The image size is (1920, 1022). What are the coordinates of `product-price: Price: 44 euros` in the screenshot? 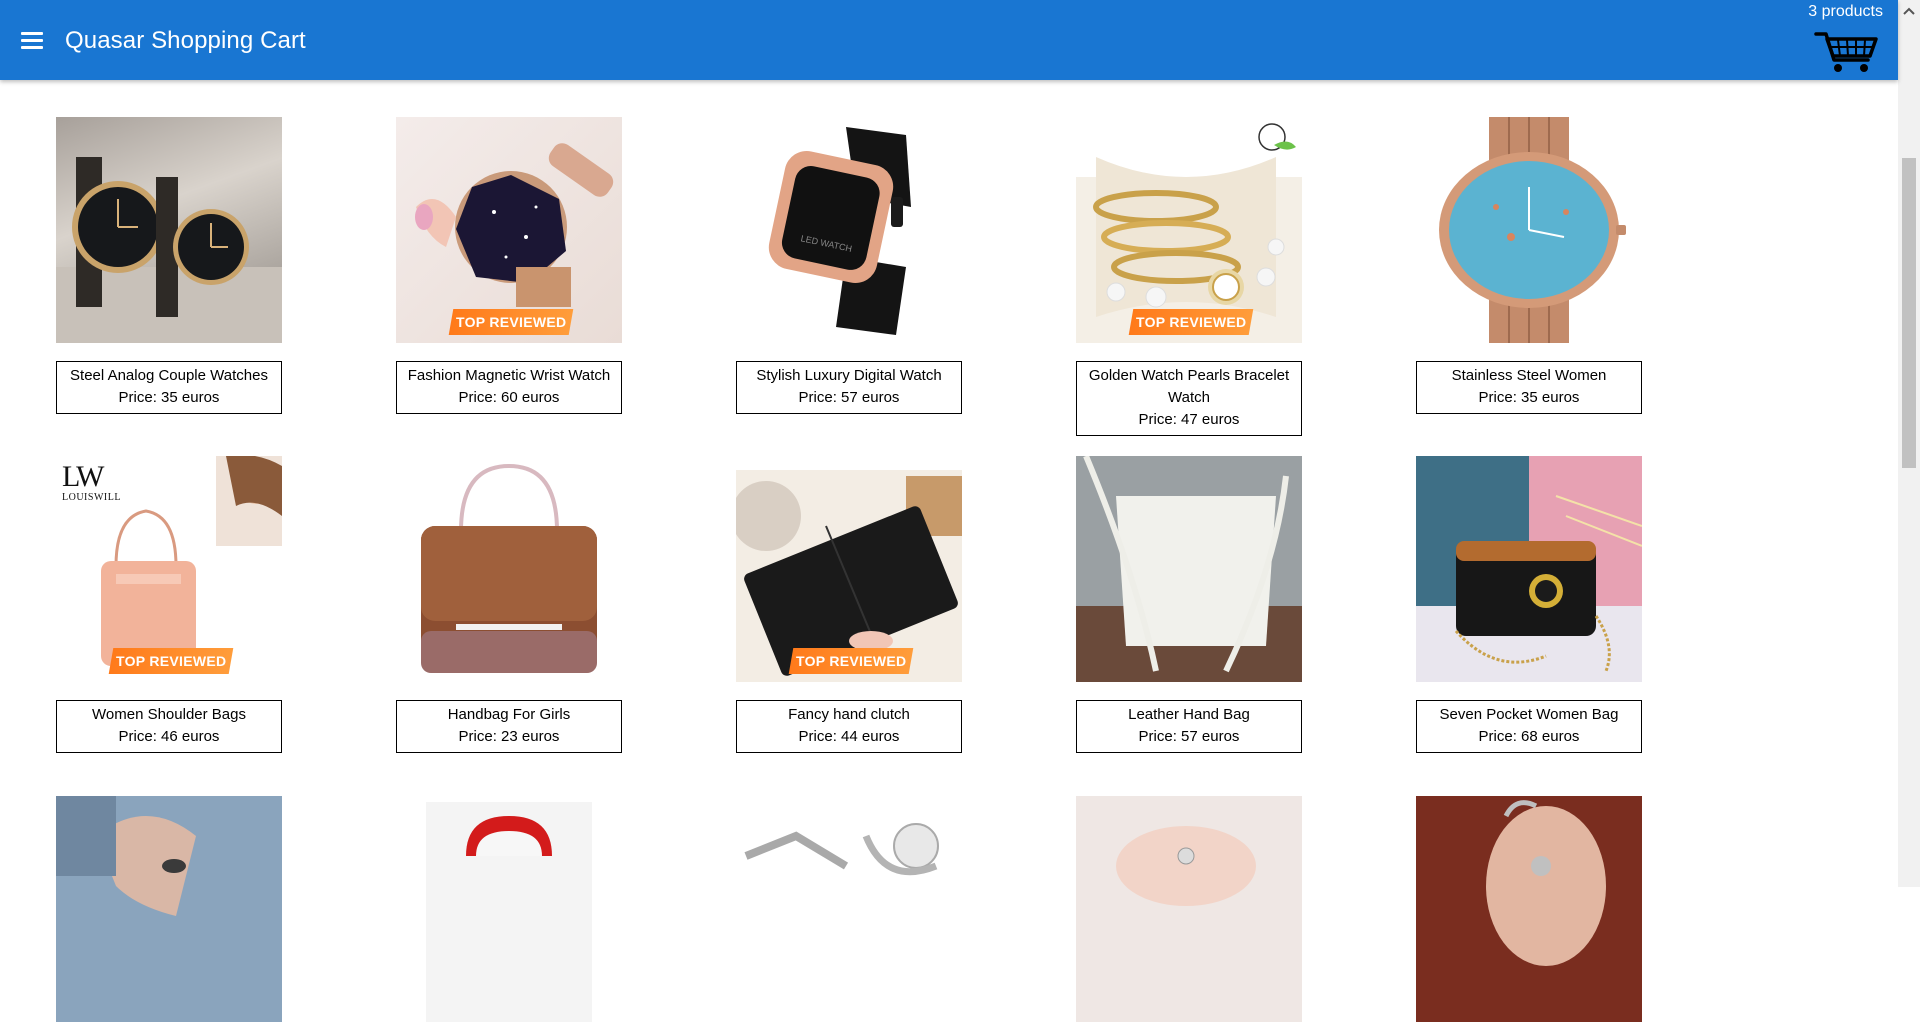 It's located at (849, 736).